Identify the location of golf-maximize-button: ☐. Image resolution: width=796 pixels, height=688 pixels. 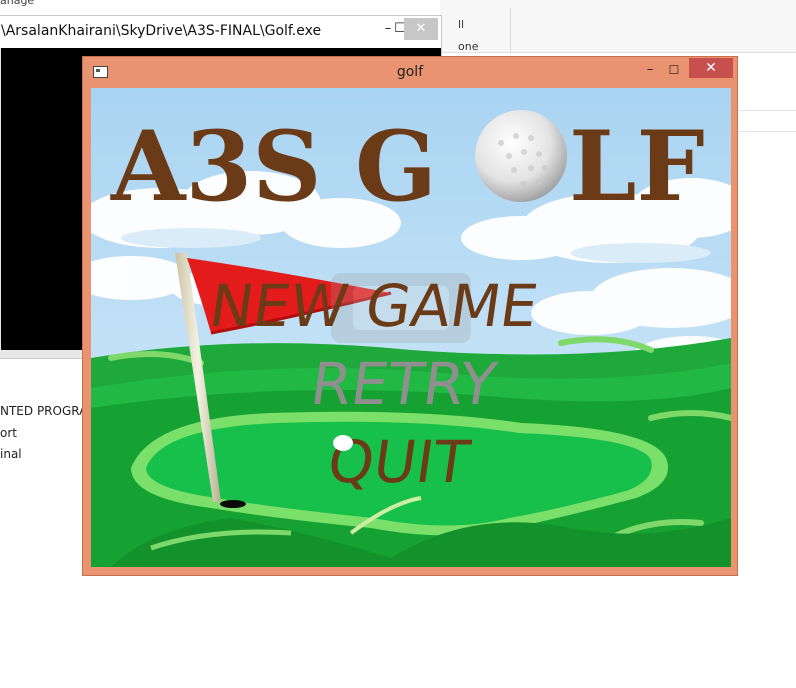
(674, 70).